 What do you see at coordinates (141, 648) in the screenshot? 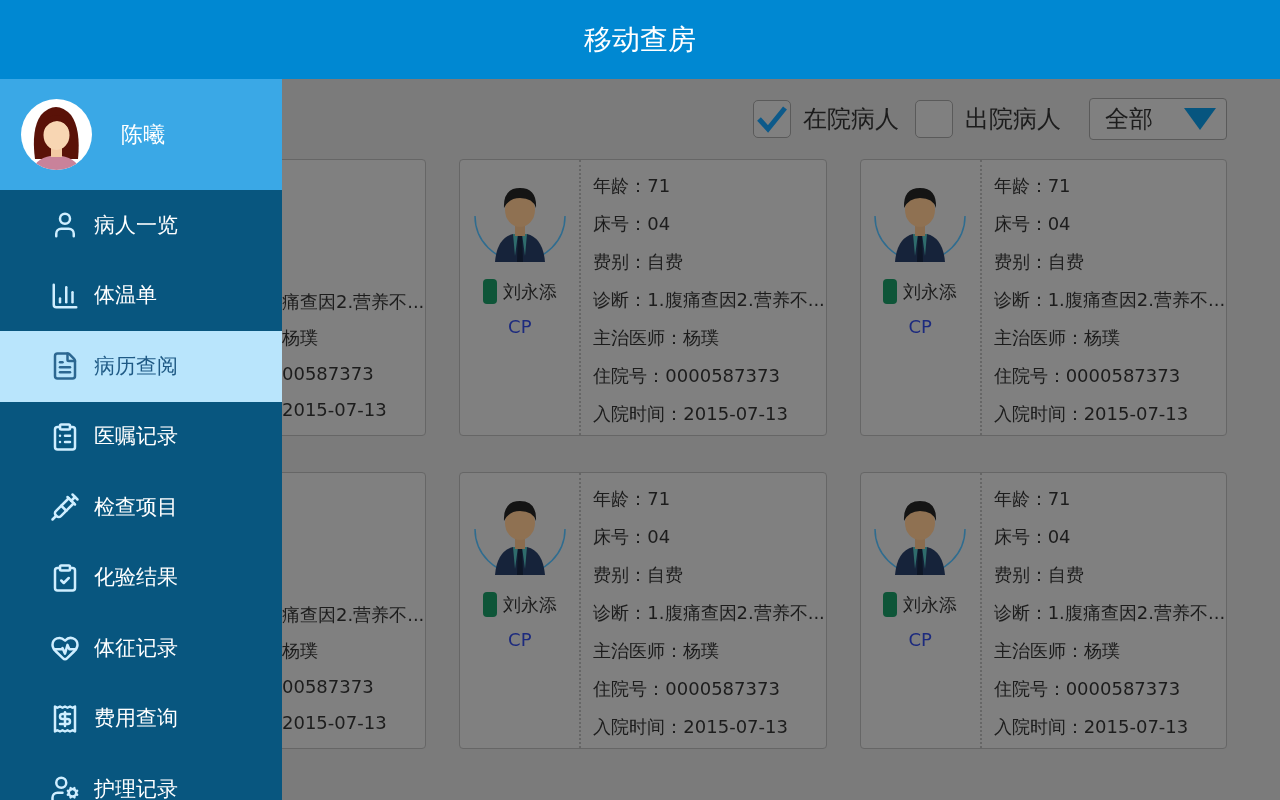
I see `drawer-item: 体征记录` at bounding box center [141, 648].